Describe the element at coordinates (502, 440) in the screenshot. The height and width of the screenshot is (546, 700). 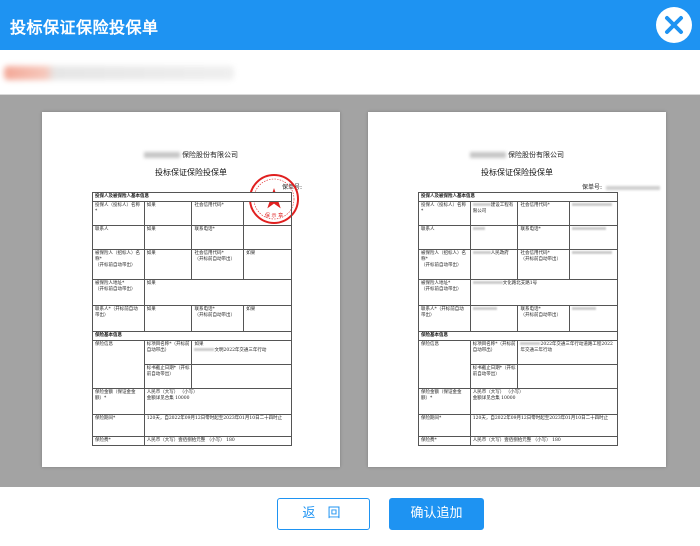
I see `value-text: 人民币（大写）壹佰捌拾元整` at that location.